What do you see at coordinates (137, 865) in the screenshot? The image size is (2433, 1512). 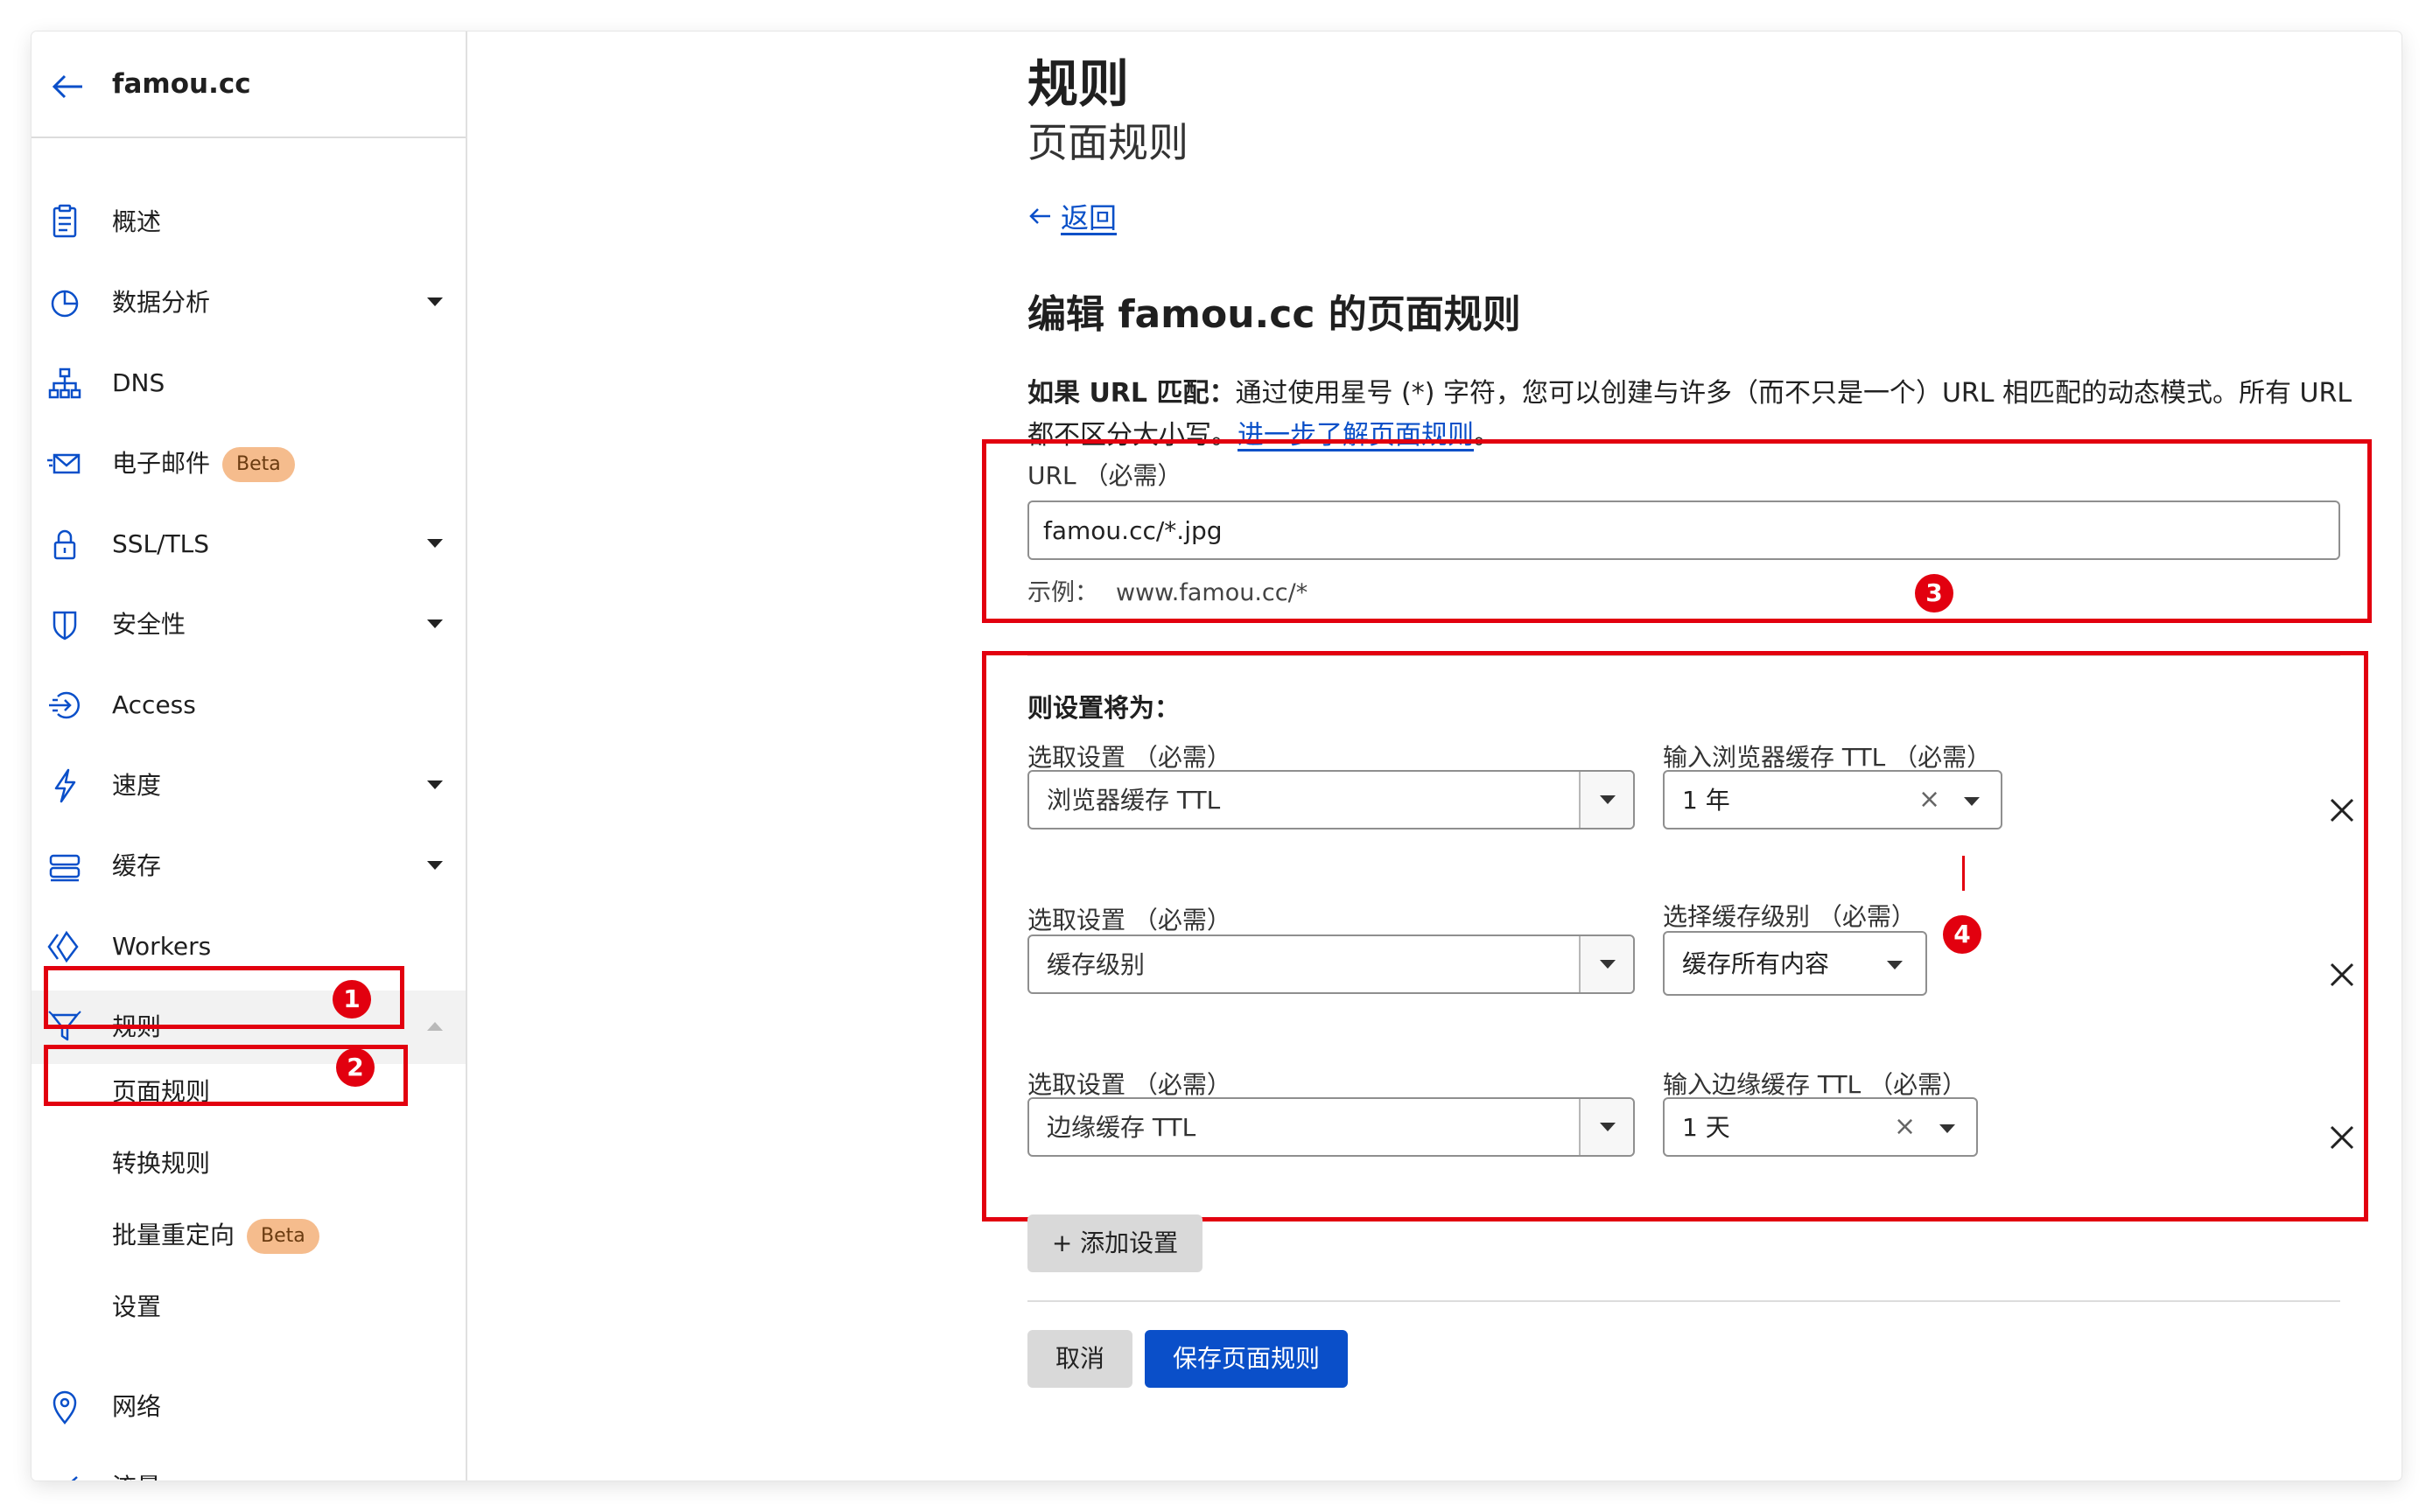 I see `sidebar-item-label: 缓存` at bounding box center [137, 865].